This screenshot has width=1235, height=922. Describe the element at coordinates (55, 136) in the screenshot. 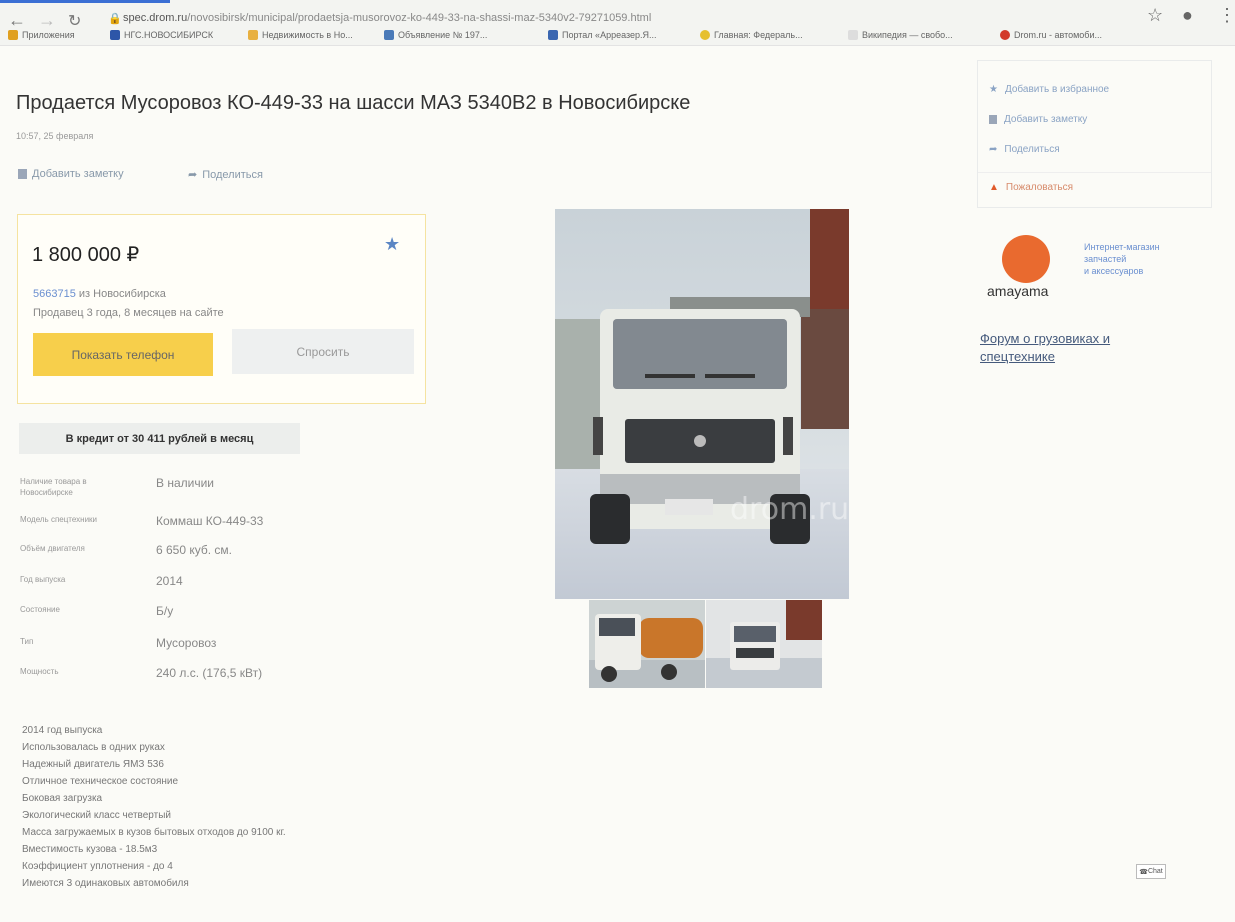

I see `post-date: 10:57, 25 февраля` at that location.